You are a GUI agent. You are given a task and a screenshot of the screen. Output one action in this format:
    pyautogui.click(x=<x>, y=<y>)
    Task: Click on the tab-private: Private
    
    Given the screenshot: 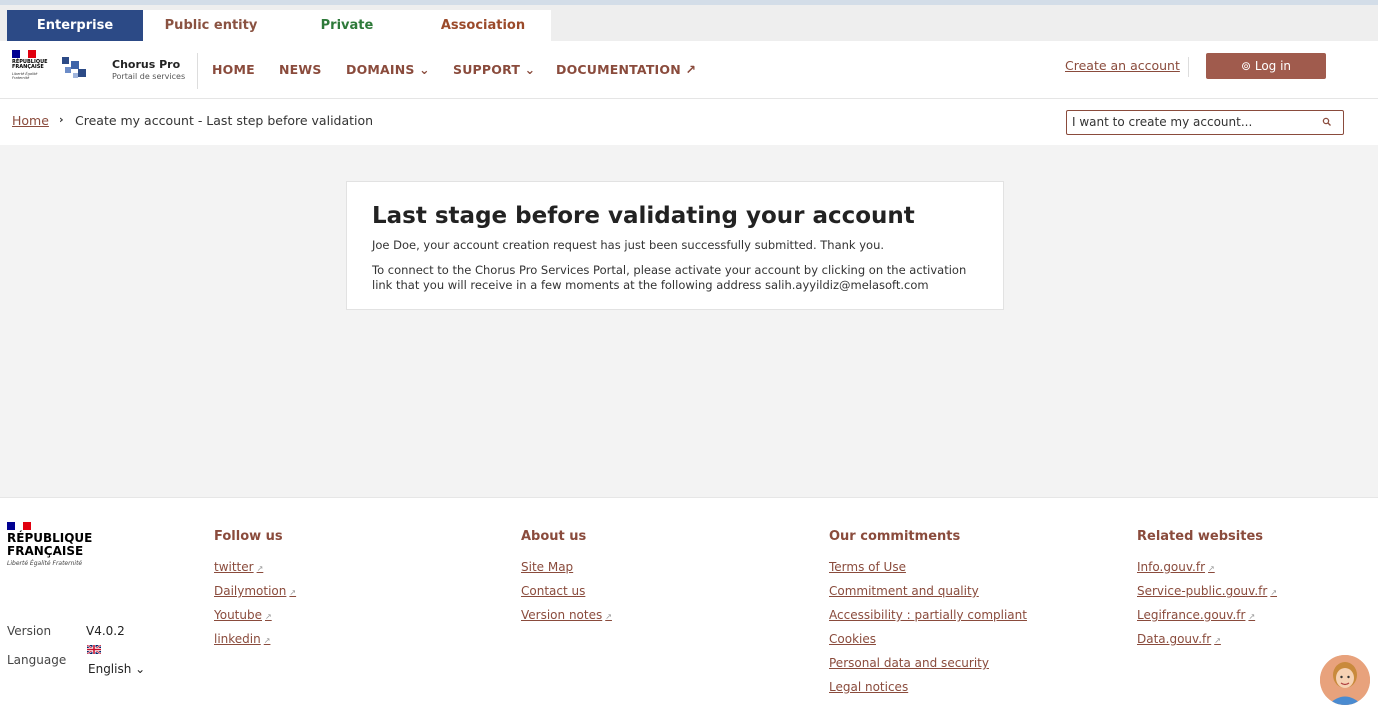 What is the action you would take?
    pyautogui.click(x=347, y=25)
    